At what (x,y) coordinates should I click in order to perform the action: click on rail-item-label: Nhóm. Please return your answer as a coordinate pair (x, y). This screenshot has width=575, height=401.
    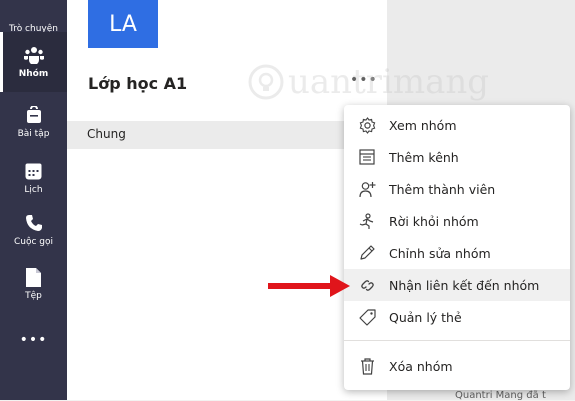
    Looking at the image, I should click on (33, 74).